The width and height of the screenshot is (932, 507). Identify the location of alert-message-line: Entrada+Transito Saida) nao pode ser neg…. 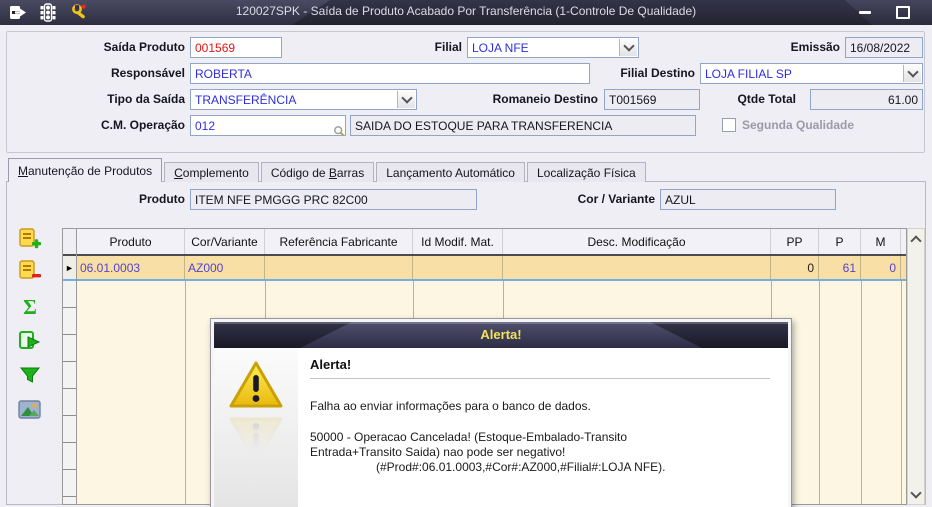
(438, 452).